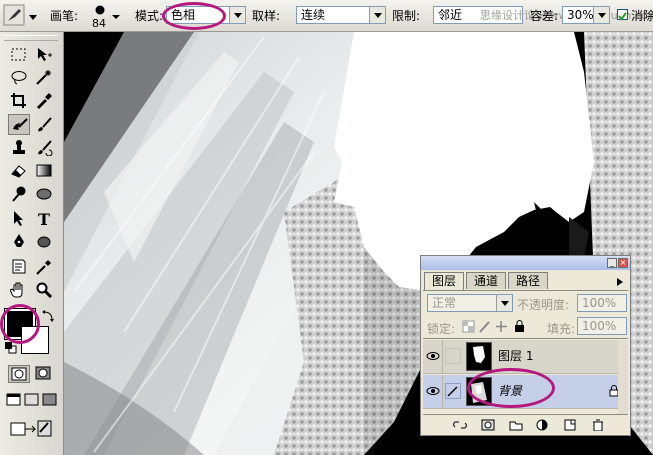 This screenshot has width=653, height=455. I want to click on tab-layers-label: 图层, so click(443, 281).